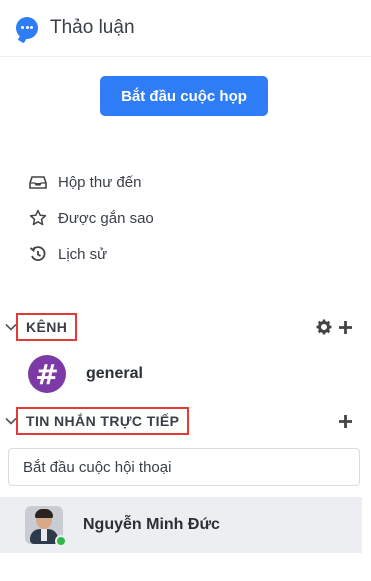 The image size is (371, 581). What do you see at coordinates (185, 327) in the screenshot?
I see `channels-section-header: KÊNH` at bounding box center [185, 327].